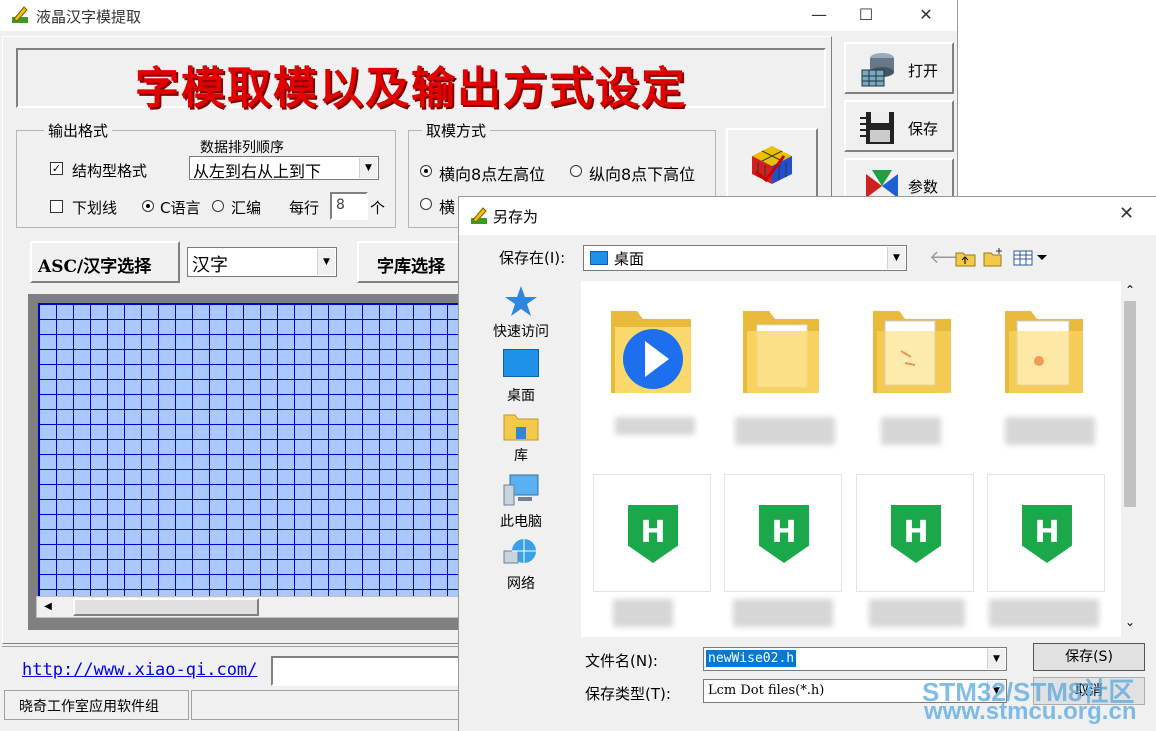 The image size is (1156, 731). I want to click on pixel-grid, so click(248, 449).